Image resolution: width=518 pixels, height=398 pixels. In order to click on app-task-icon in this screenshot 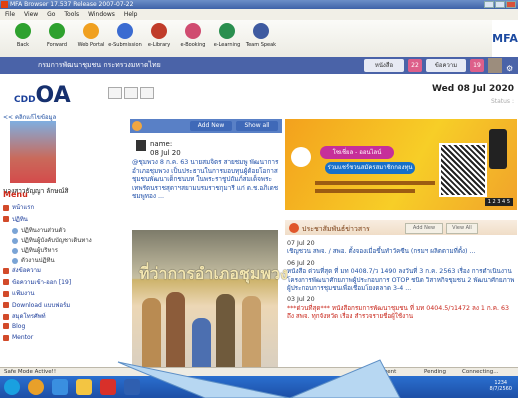, I will do `click(132, 387)`.